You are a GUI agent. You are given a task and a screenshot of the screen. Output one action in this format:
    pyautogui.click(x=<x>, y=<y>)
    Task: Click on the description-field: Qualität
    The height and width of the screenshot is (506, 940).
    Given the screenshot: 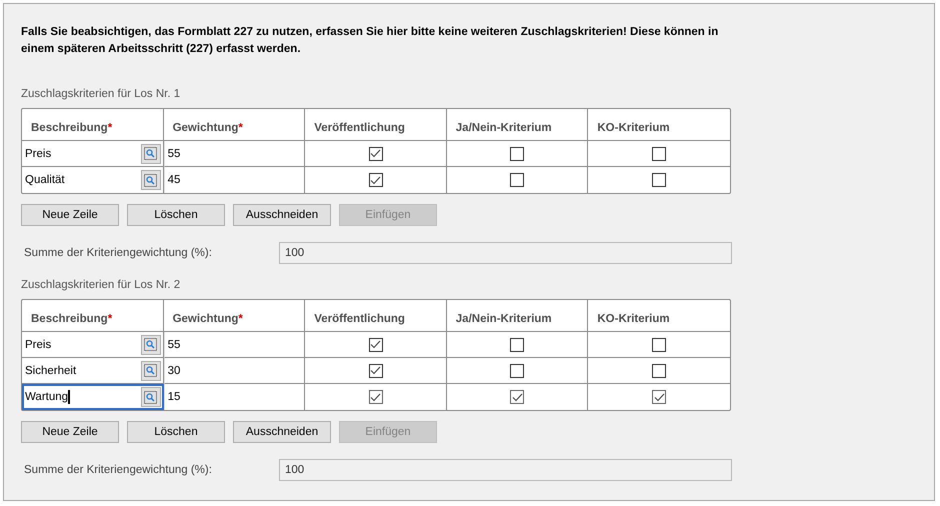 What is the action you would take?
    pyautogui.click(x=93, y=180)
    